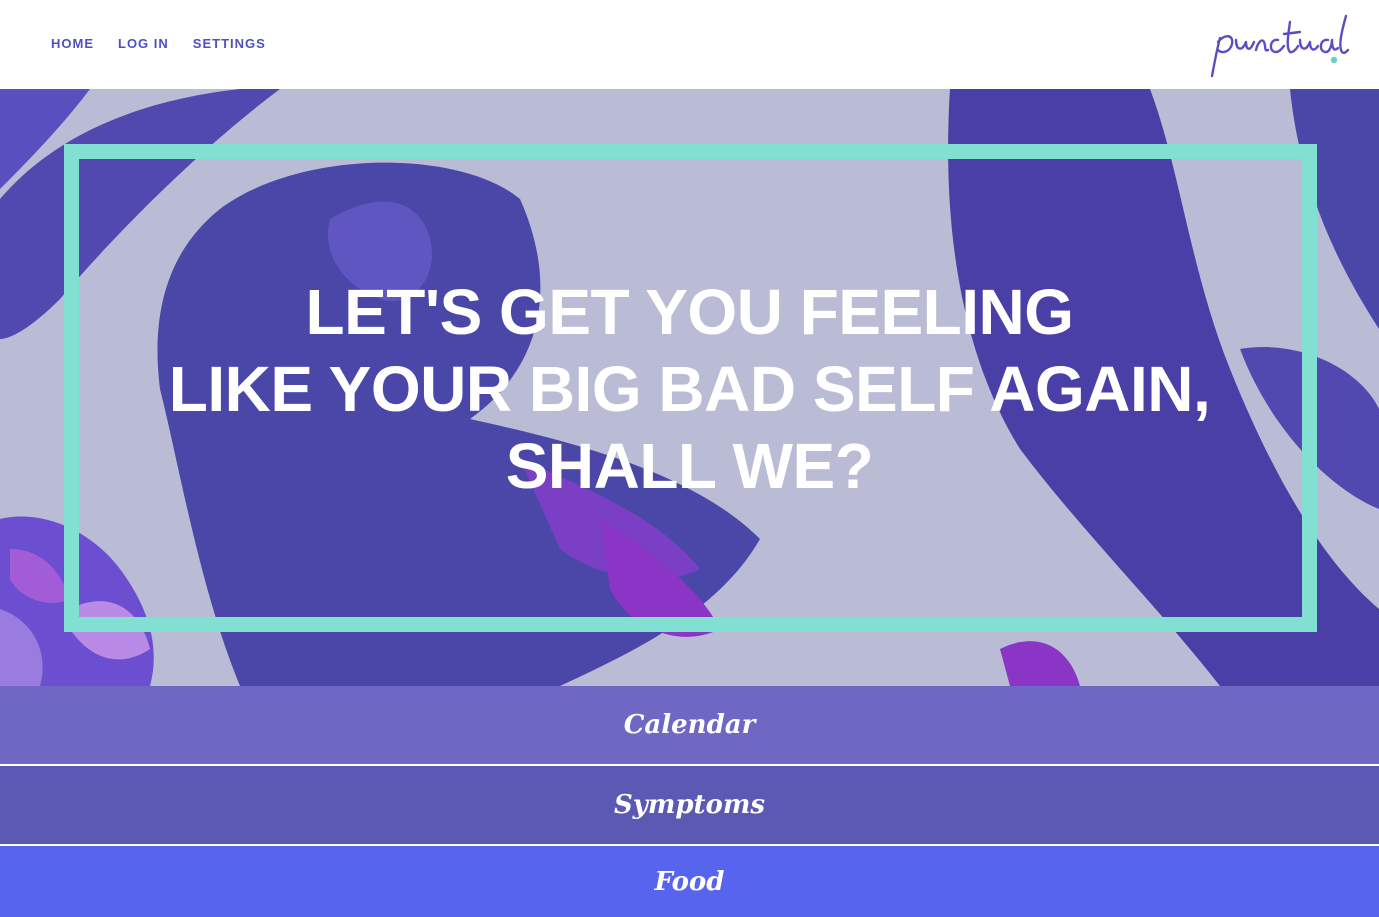 The image size is (1379, 917). Describe the element at coordinates (1334, 60) in the screenshot. I see `logo-dot-icon` at that location.